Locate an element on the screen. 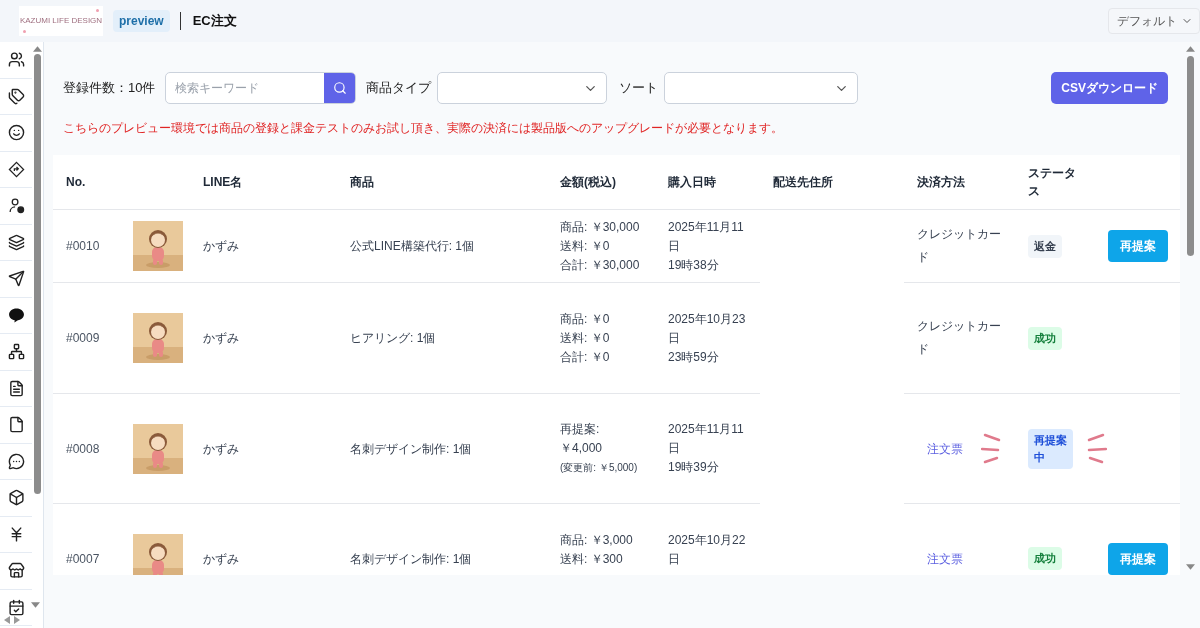 The image size is (1200, 628). column-header: 購入日時 is located at coordinates (692, 183).